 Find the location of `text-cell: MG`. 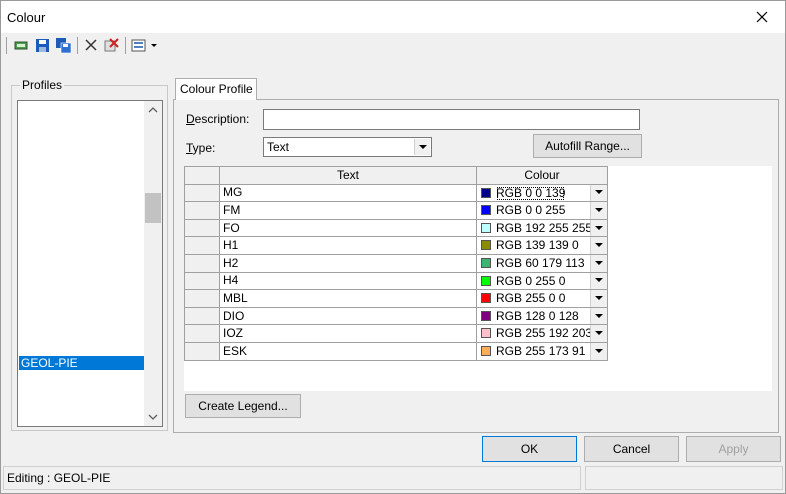

text-cell: MG is located at coordinates (348, 193).